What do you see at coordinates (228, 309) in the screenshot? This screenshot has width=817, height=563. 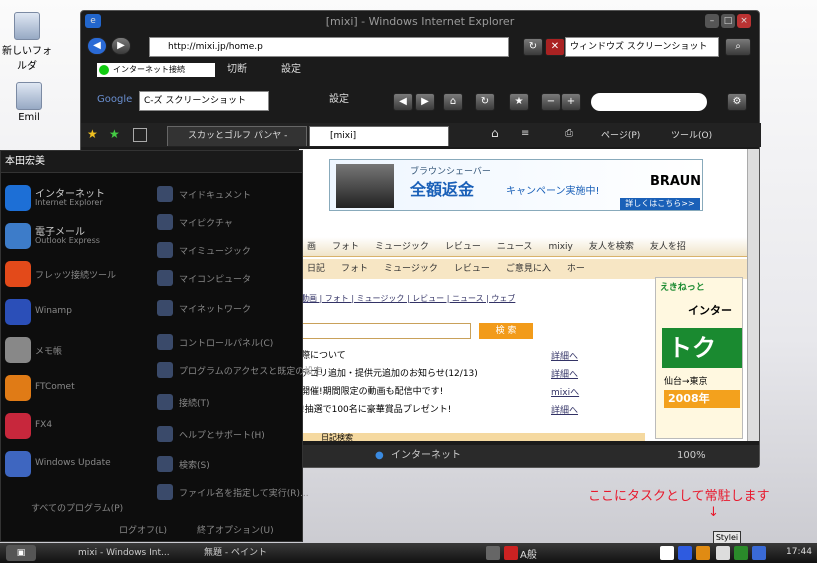 I see `start-menu-place: マイネットワーク` at bounding box center [228, 309].